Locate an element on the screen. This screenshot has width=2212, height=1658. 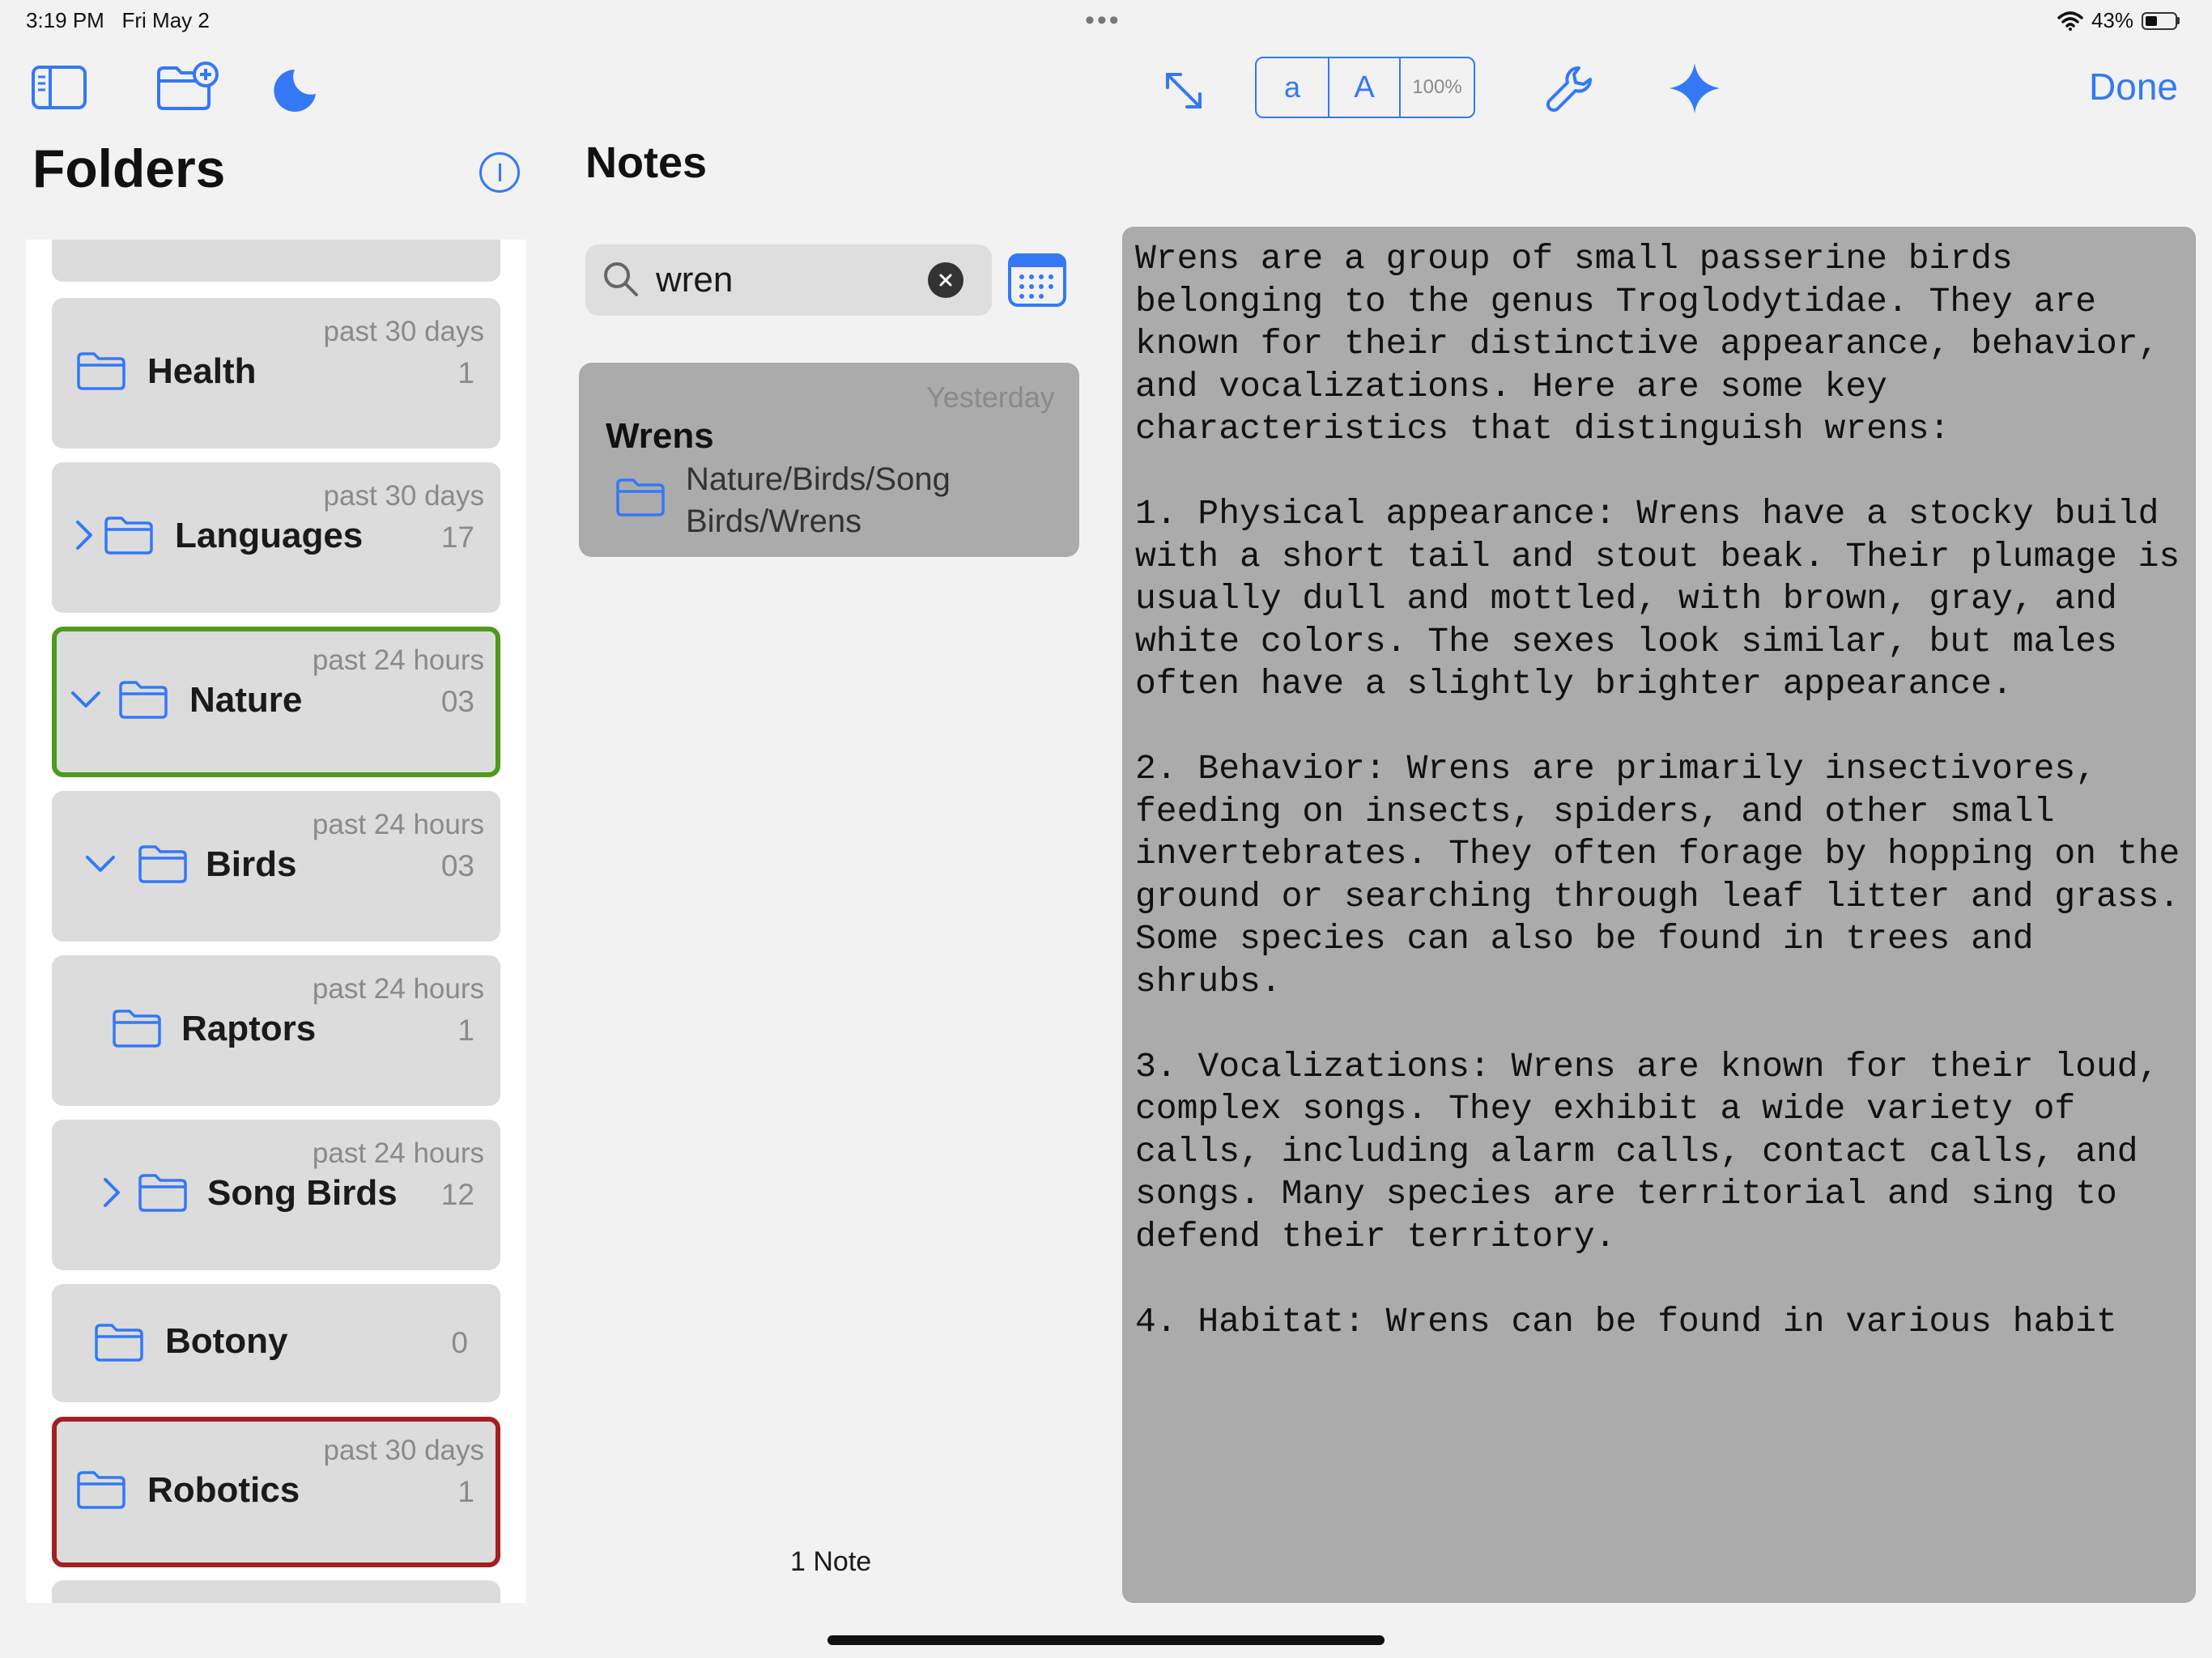
folder-card-robotics: past 30 days Robotics 1 is located at coordinates (276, 1492).